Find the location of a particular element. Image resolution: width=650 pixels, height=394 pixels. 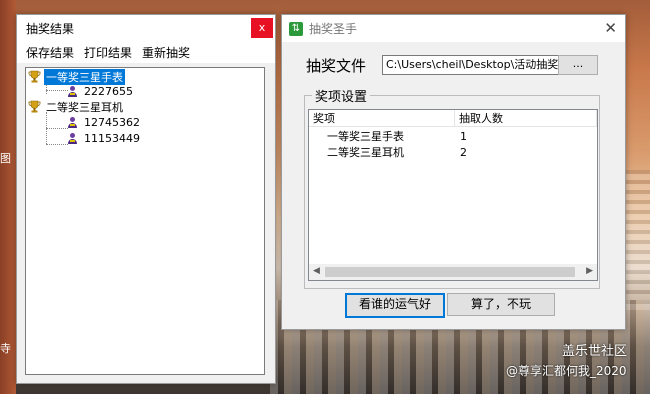

draw-button: 看谁的运气好 is located at coordinates (395, 305).